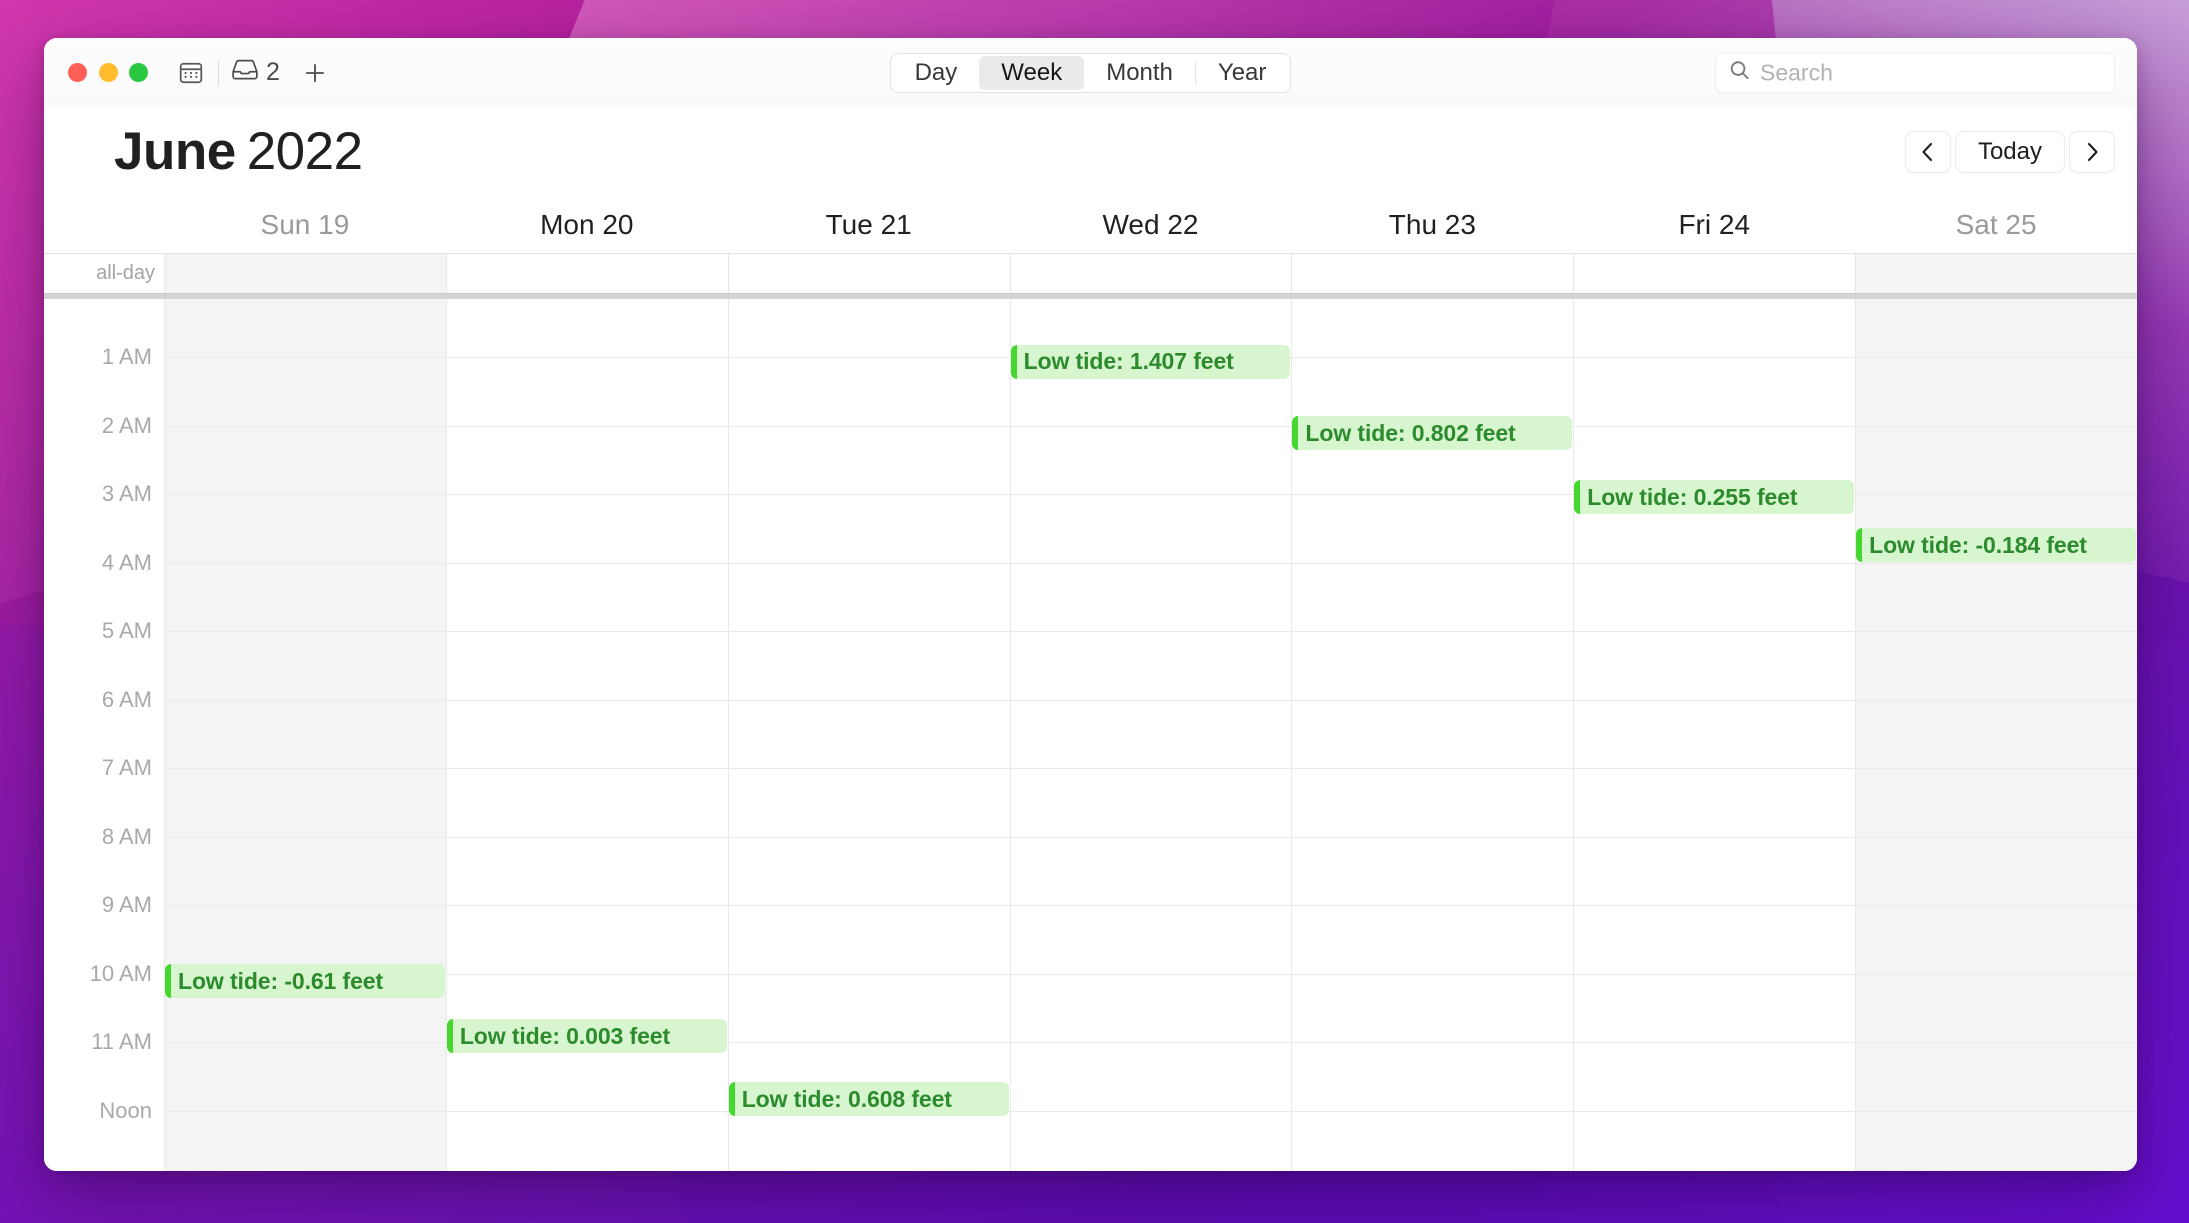  What do you see at coordinates (126, 493) in the screenshot?
I see `hour-label-3: 3 AM` at bounding box center [126, 493].